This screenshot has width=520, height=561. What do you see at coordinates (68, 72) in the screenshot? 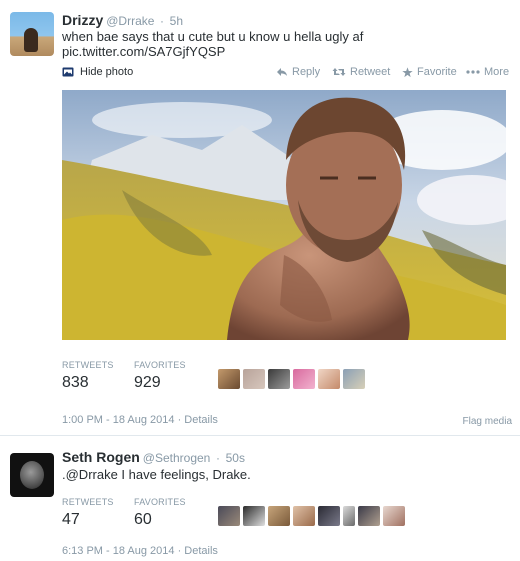
I see `hide-photo-icon` at bounding box center [68, 72].